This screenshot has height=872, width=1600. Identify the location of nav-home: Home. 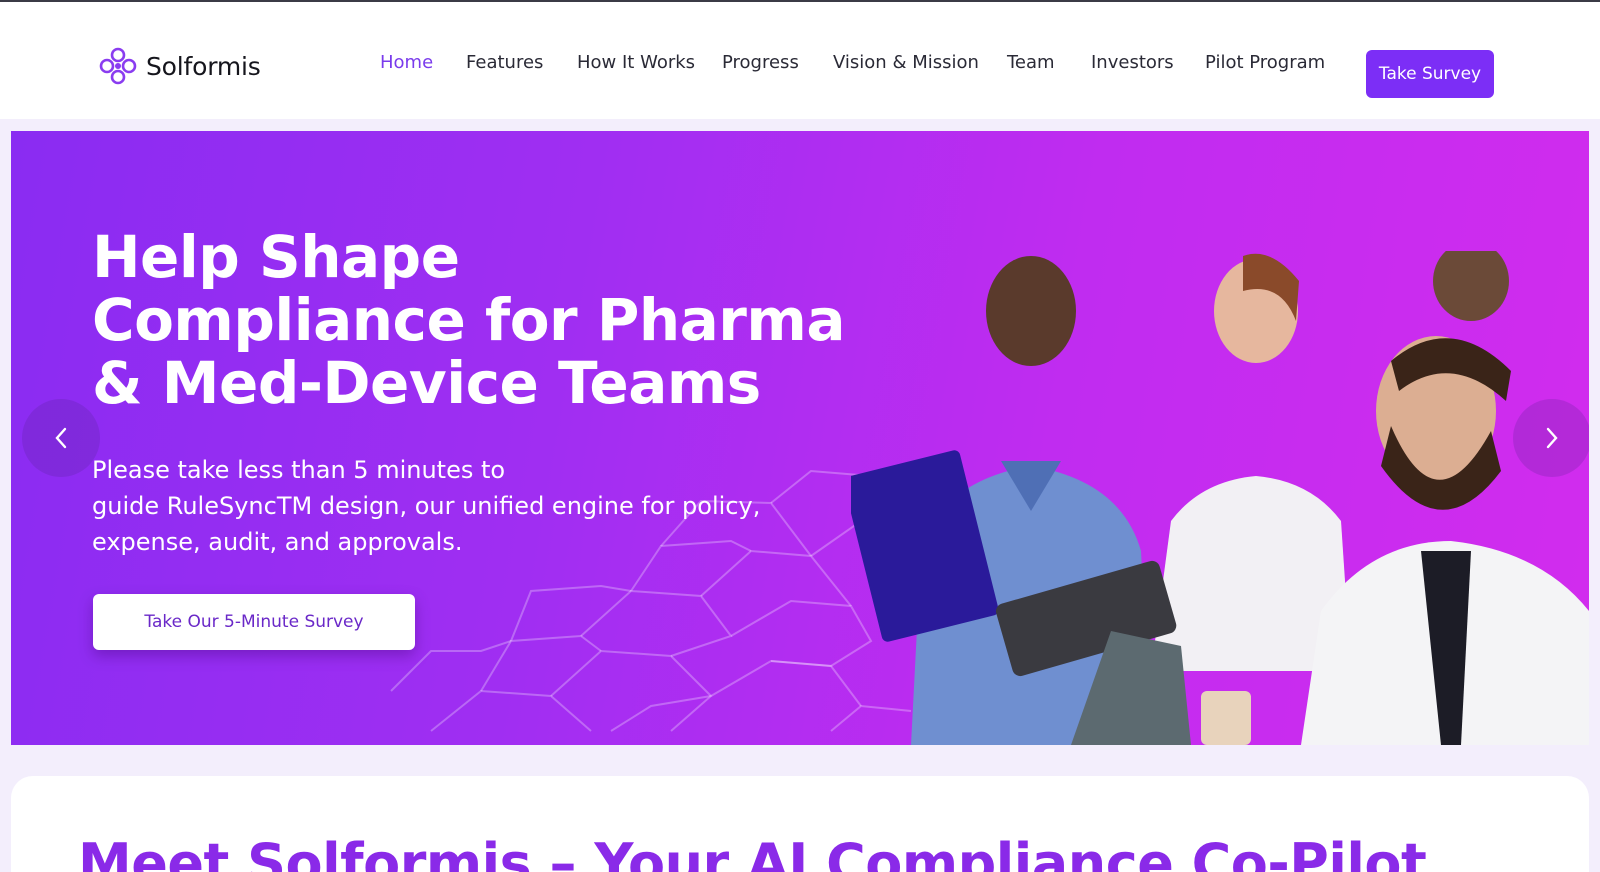
(406, 62).